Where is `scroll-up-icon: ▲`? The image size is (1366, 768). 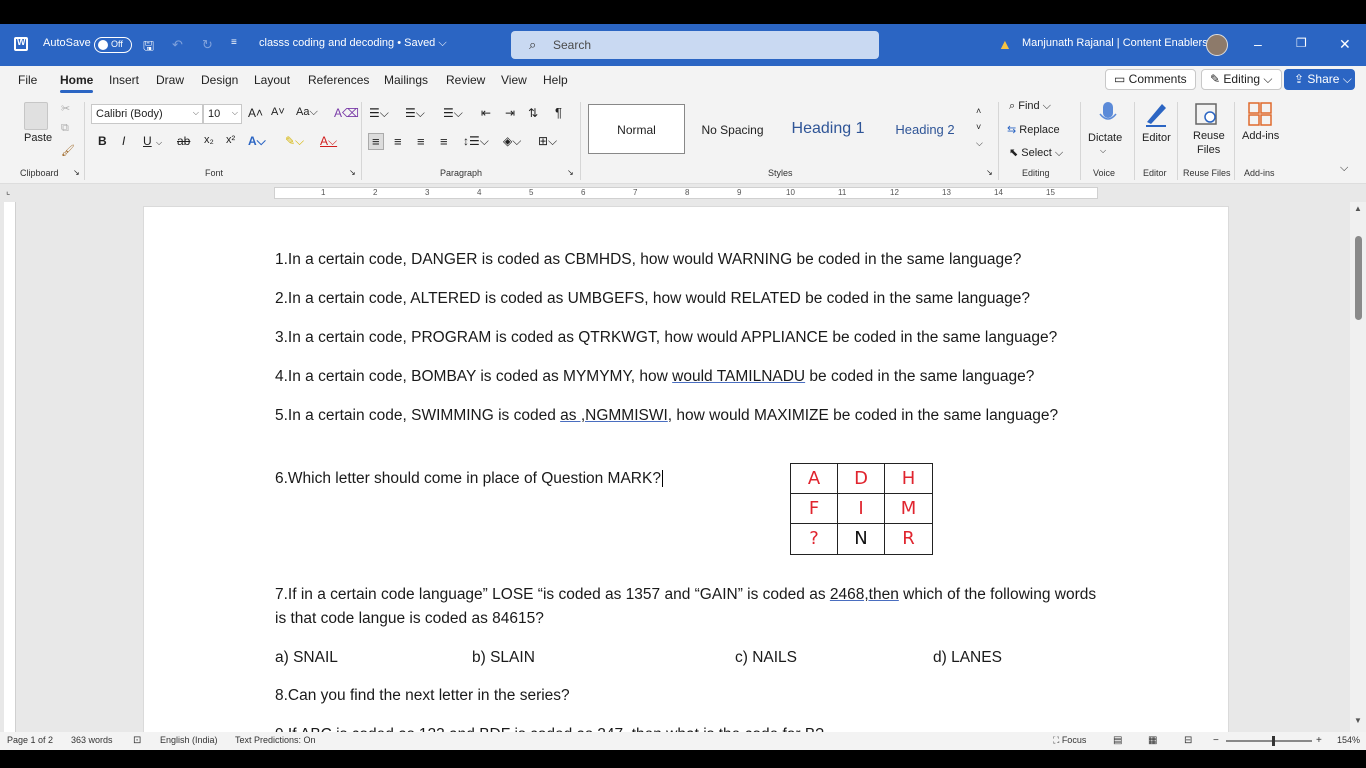 scroll-up-icon: ▲ is located at coordinates (1358, 208).